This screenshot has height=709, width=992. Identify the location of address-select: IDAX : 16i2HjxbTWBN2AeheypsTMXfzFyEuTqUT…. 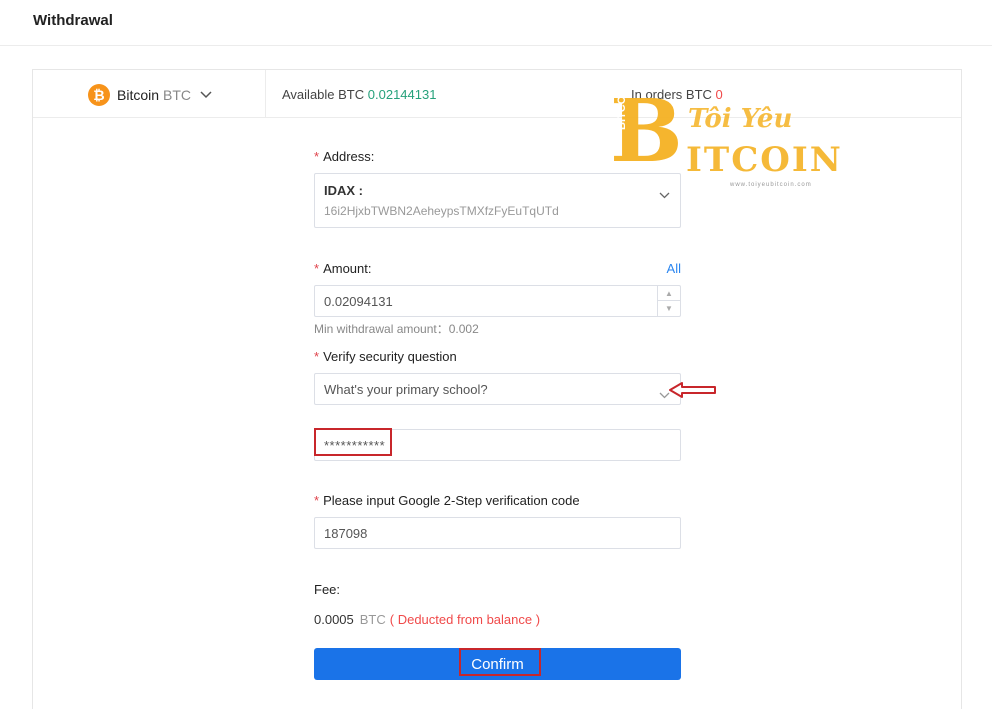
(497, 200).